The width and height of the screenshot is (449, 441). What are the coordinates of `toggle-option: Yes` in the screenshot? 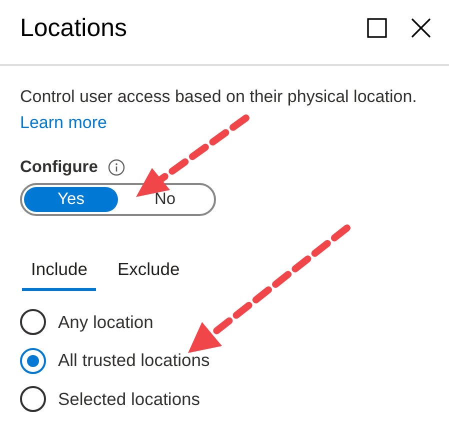 It's located at (71, 199).